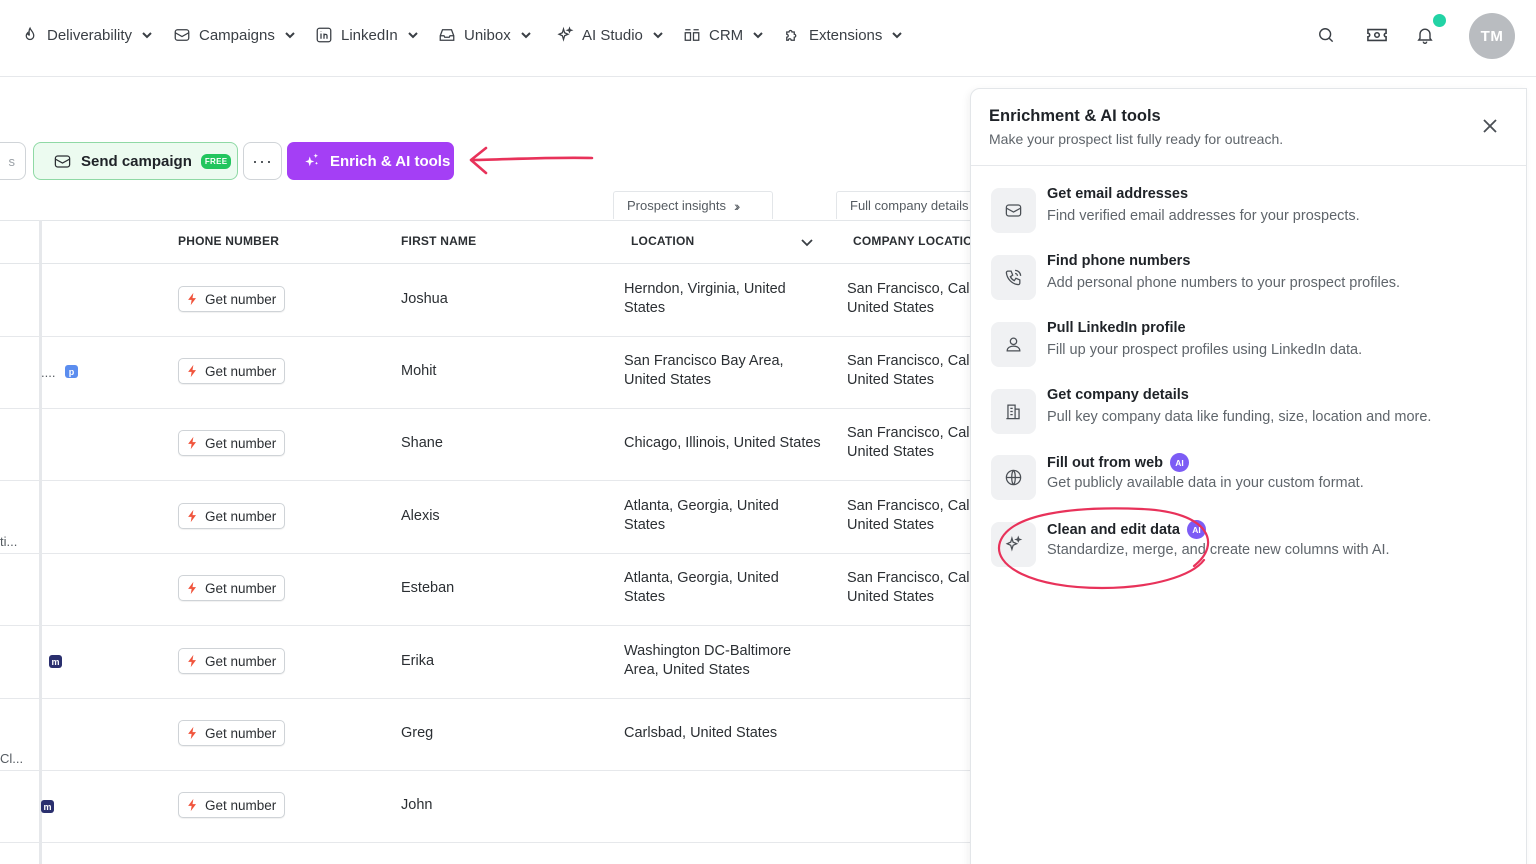 Image resolution: width=1536 pixels, height=864 pixels. What do you see at coordinates (71, 371) in the screenshot?
I see `source-badge: p` at bounding box center [71, 371].